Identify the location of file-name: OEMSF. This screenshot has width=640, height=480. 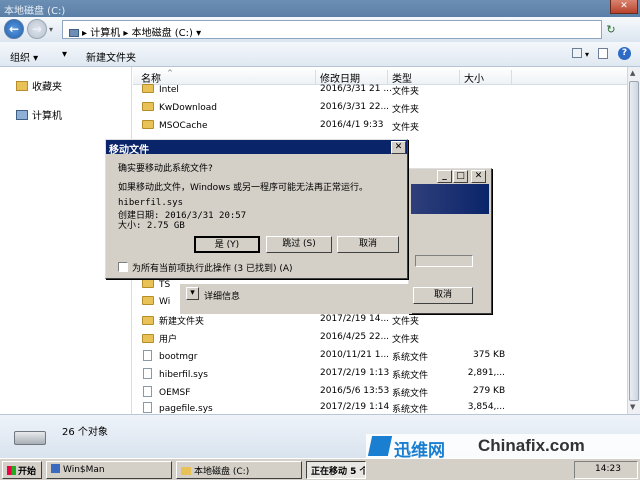
(175, 393).